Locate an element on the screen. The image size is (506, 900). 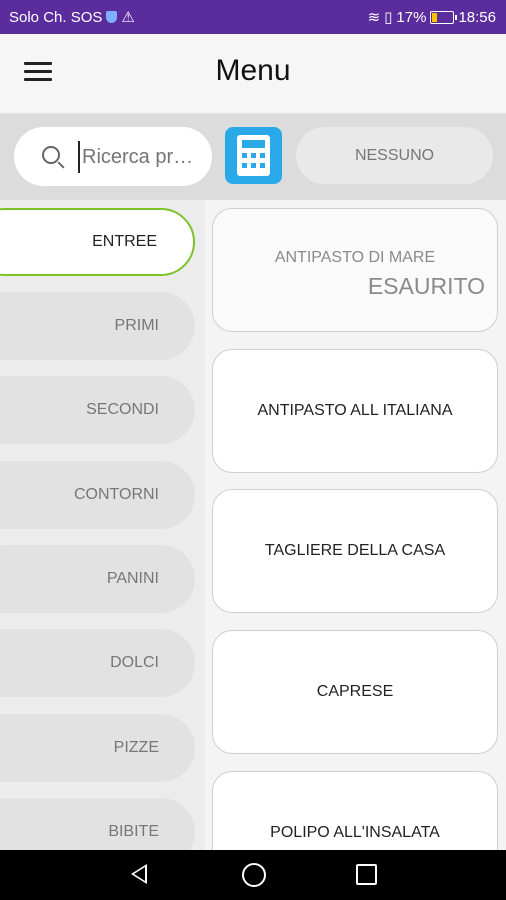
sold-out-label: ESAURITO is located at coordinates (426, 285).